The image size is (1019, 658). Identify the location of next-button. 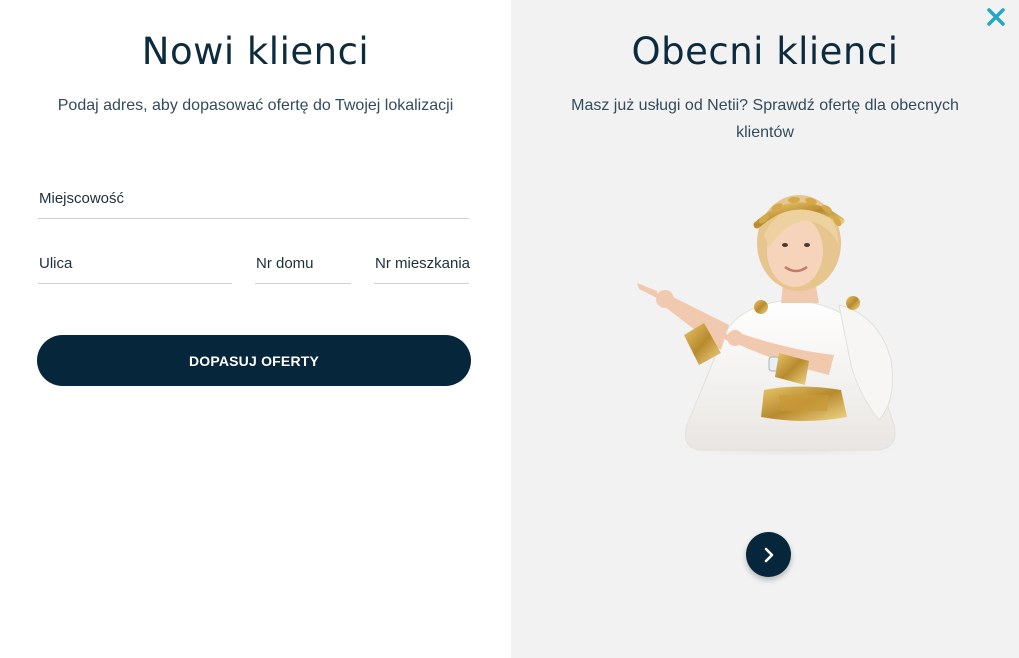
(768, 554).